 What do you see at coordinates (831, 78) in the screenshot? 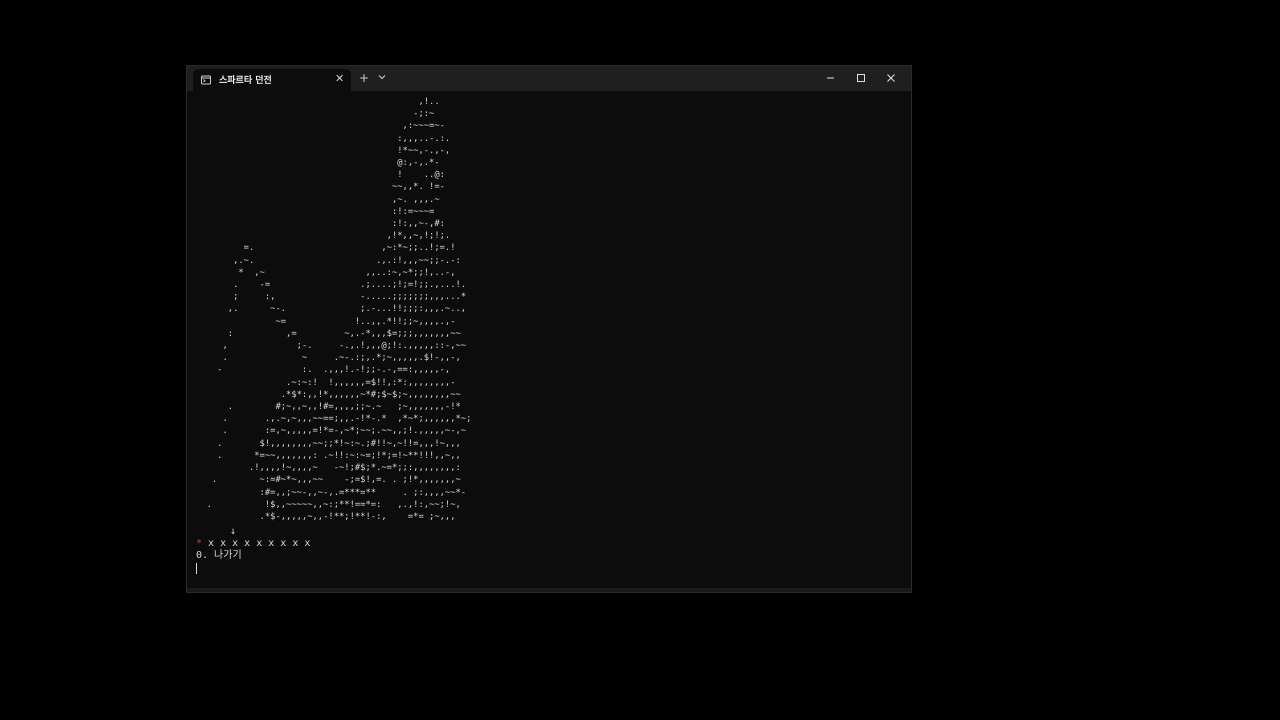
I see `minimize-icon` at bounding box center [831, 78].